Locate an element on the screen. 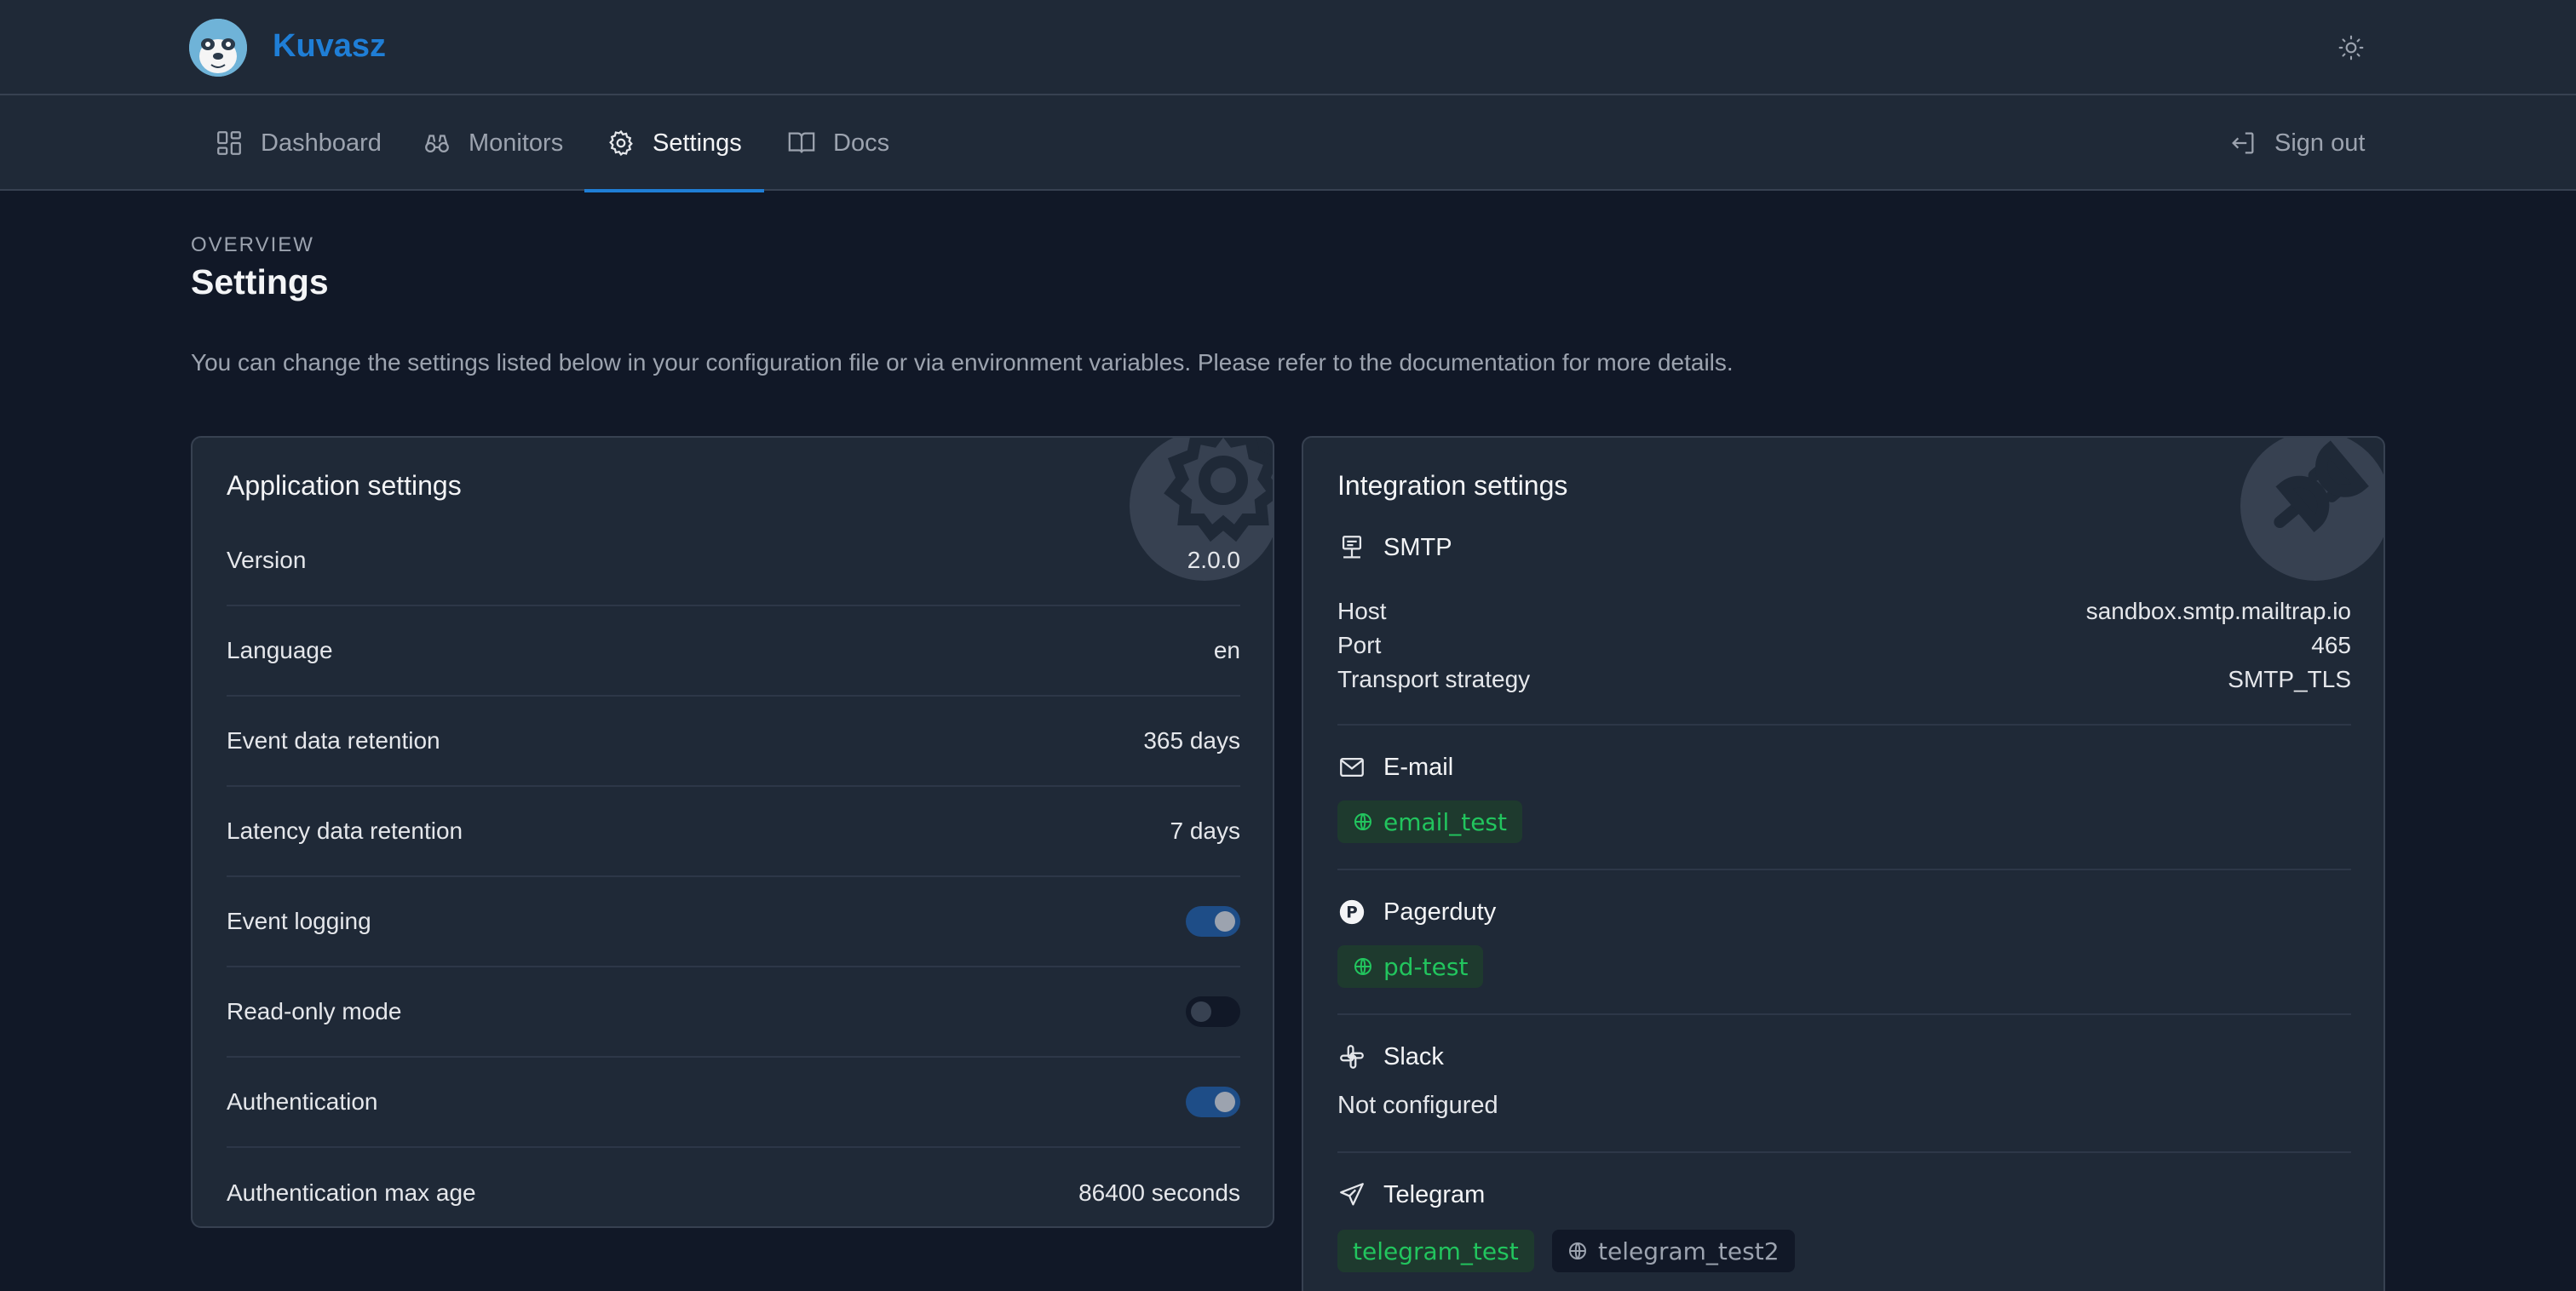 This screenshot has height=1291, width=2576. telegram-section-header: Telegram is located at coordinates (1411, 1194).